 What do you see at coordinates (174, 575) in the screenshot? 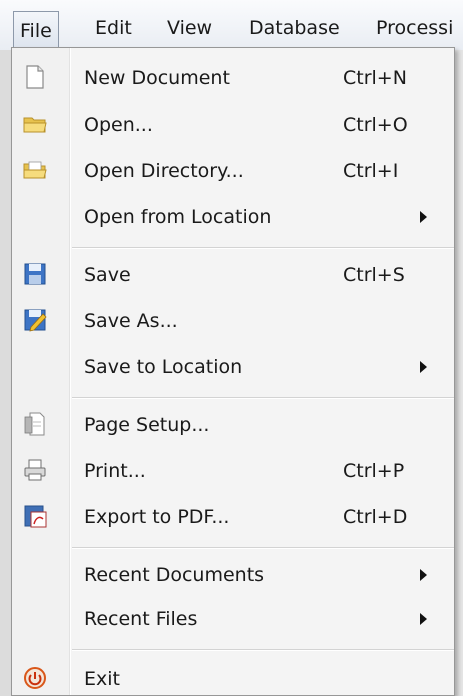
I see `menu-item-label: Recent Documents` at bounding box center [174, 575].